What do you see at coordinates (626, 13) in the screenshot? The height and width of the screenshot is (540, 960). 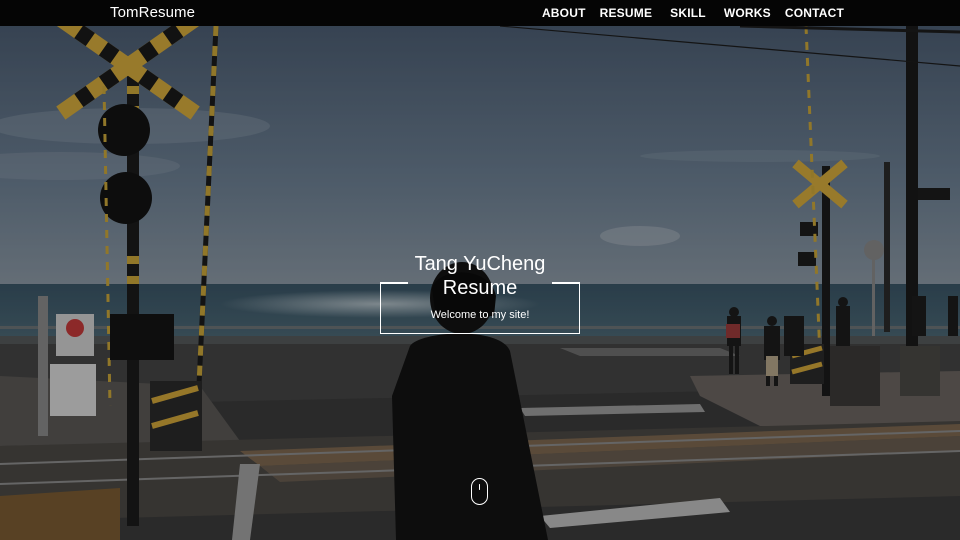 I see `nav-link-resume: RESUME` at bounding box center [626, 13].